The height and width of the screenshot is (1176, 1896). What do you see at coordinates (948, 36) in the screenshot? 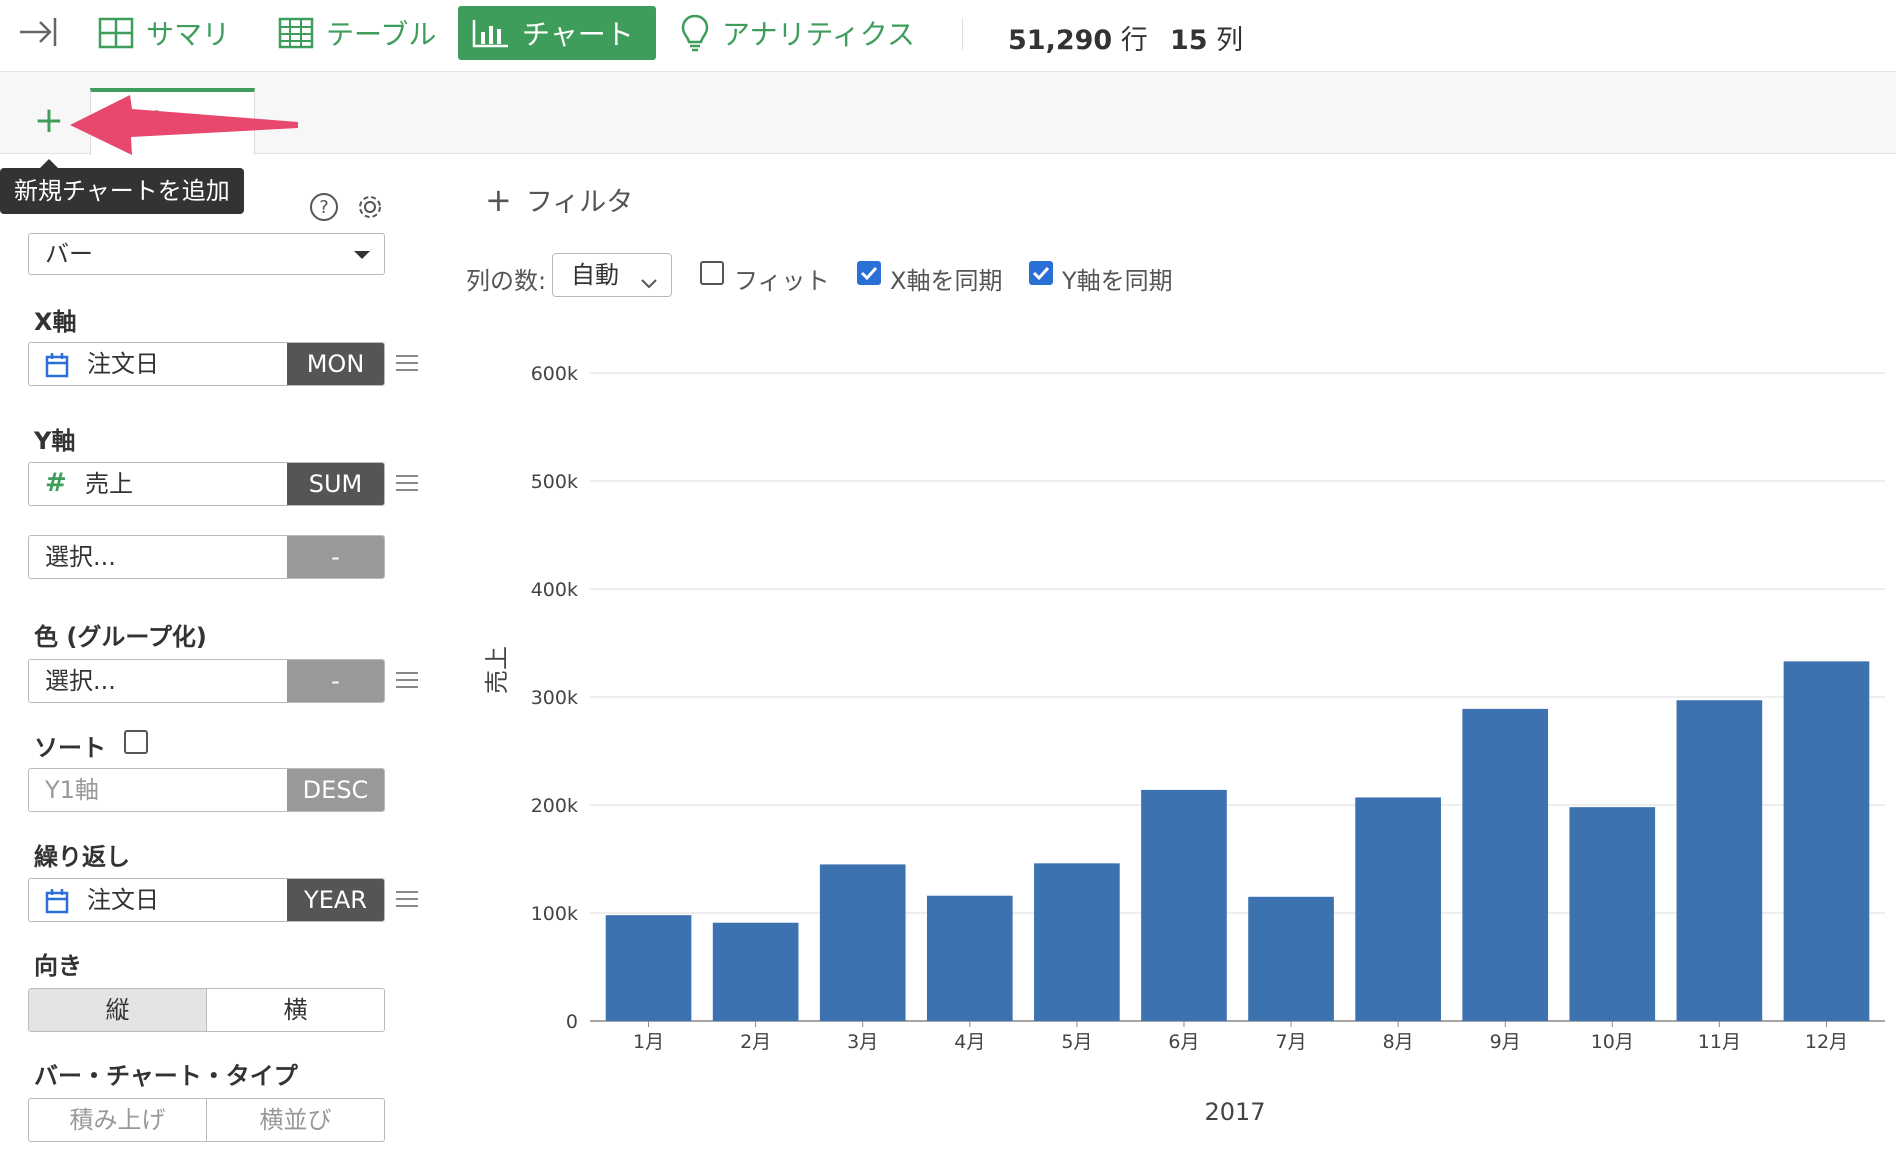
I see `top-toolbar: サマリ テーブル チャート アナリティクス 51,290 行 15 列` at bounding box center [948, 36].